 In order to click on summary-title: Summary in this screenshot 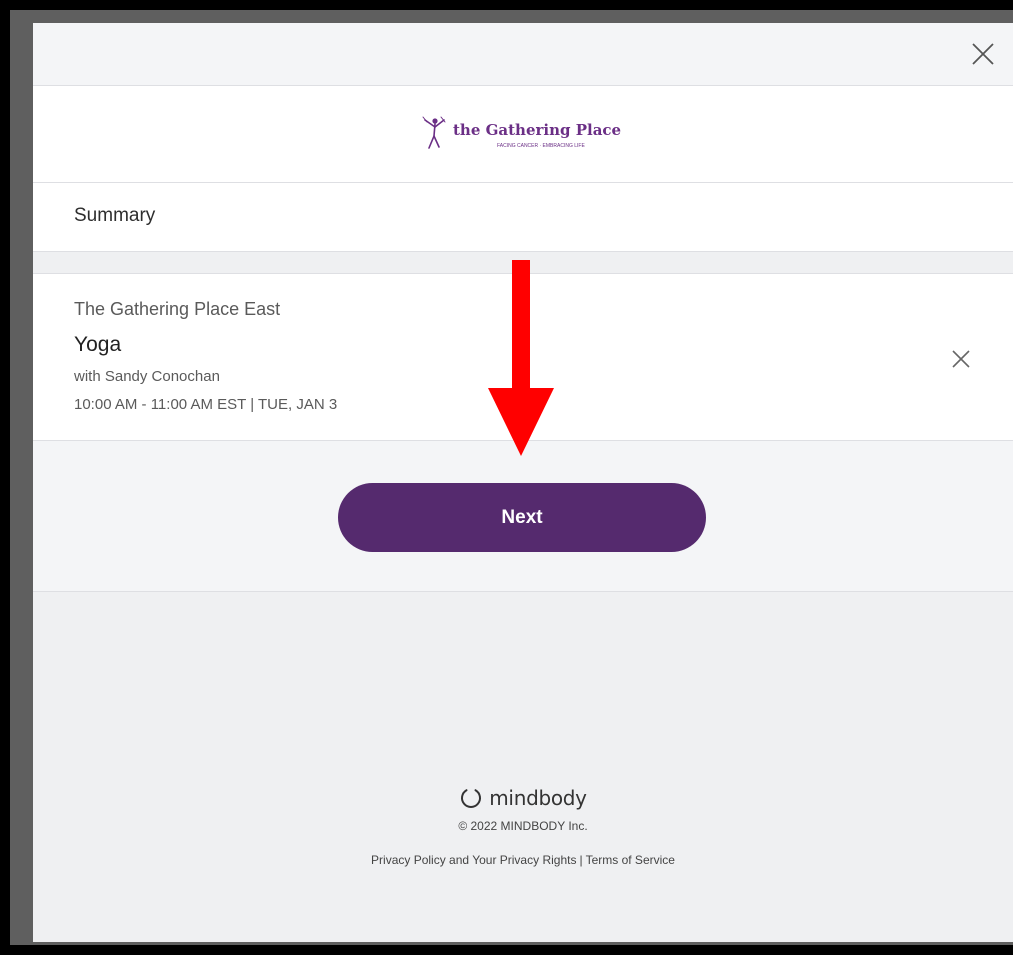, I will do `click(115, 215)`.